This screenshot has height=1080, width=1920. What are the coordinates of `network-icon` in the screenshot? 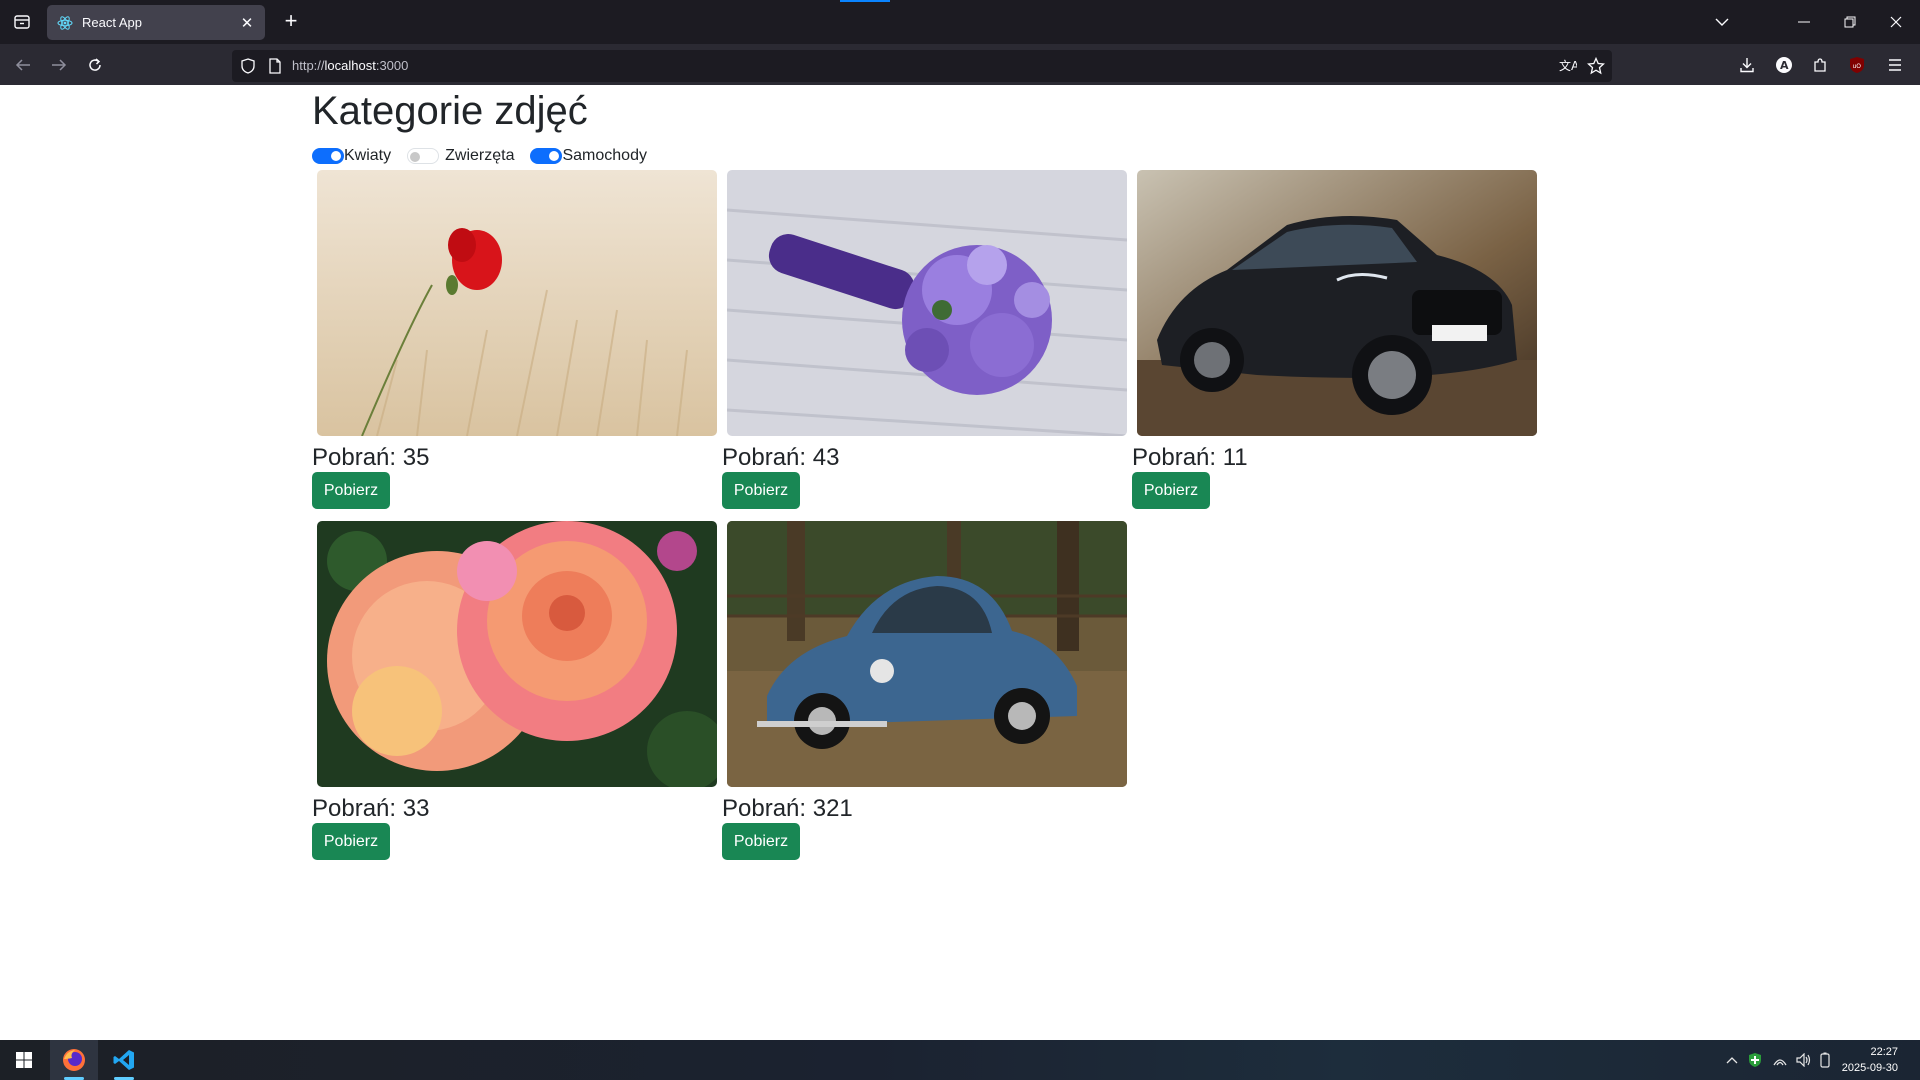 It's located at (1780, 1060).